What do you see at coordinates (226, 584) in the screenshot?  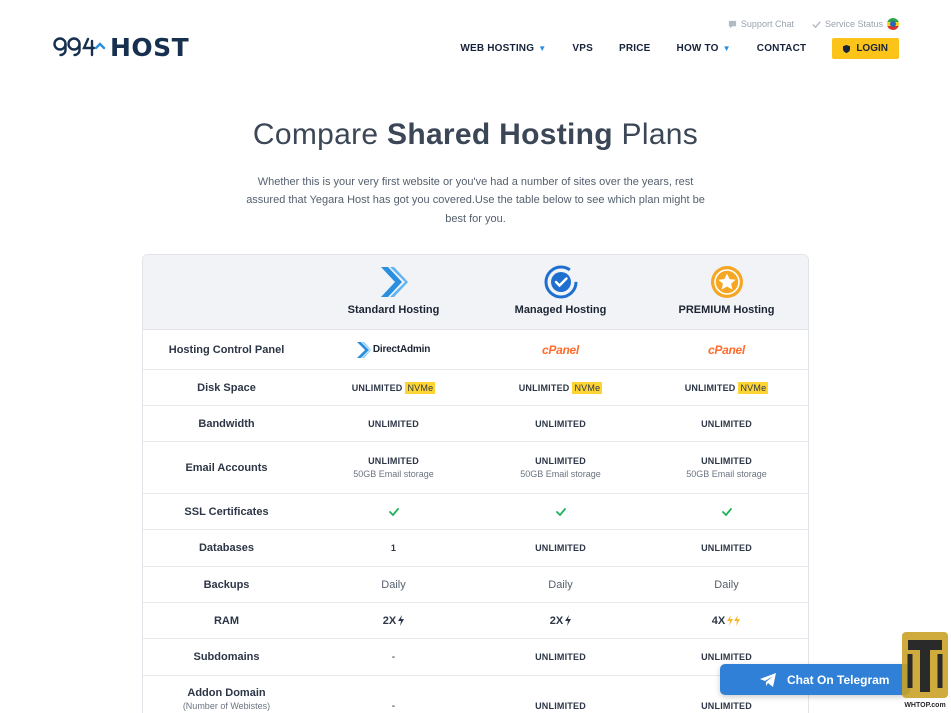 I see `feature-label: Backups` at bounding box center [226, 584].